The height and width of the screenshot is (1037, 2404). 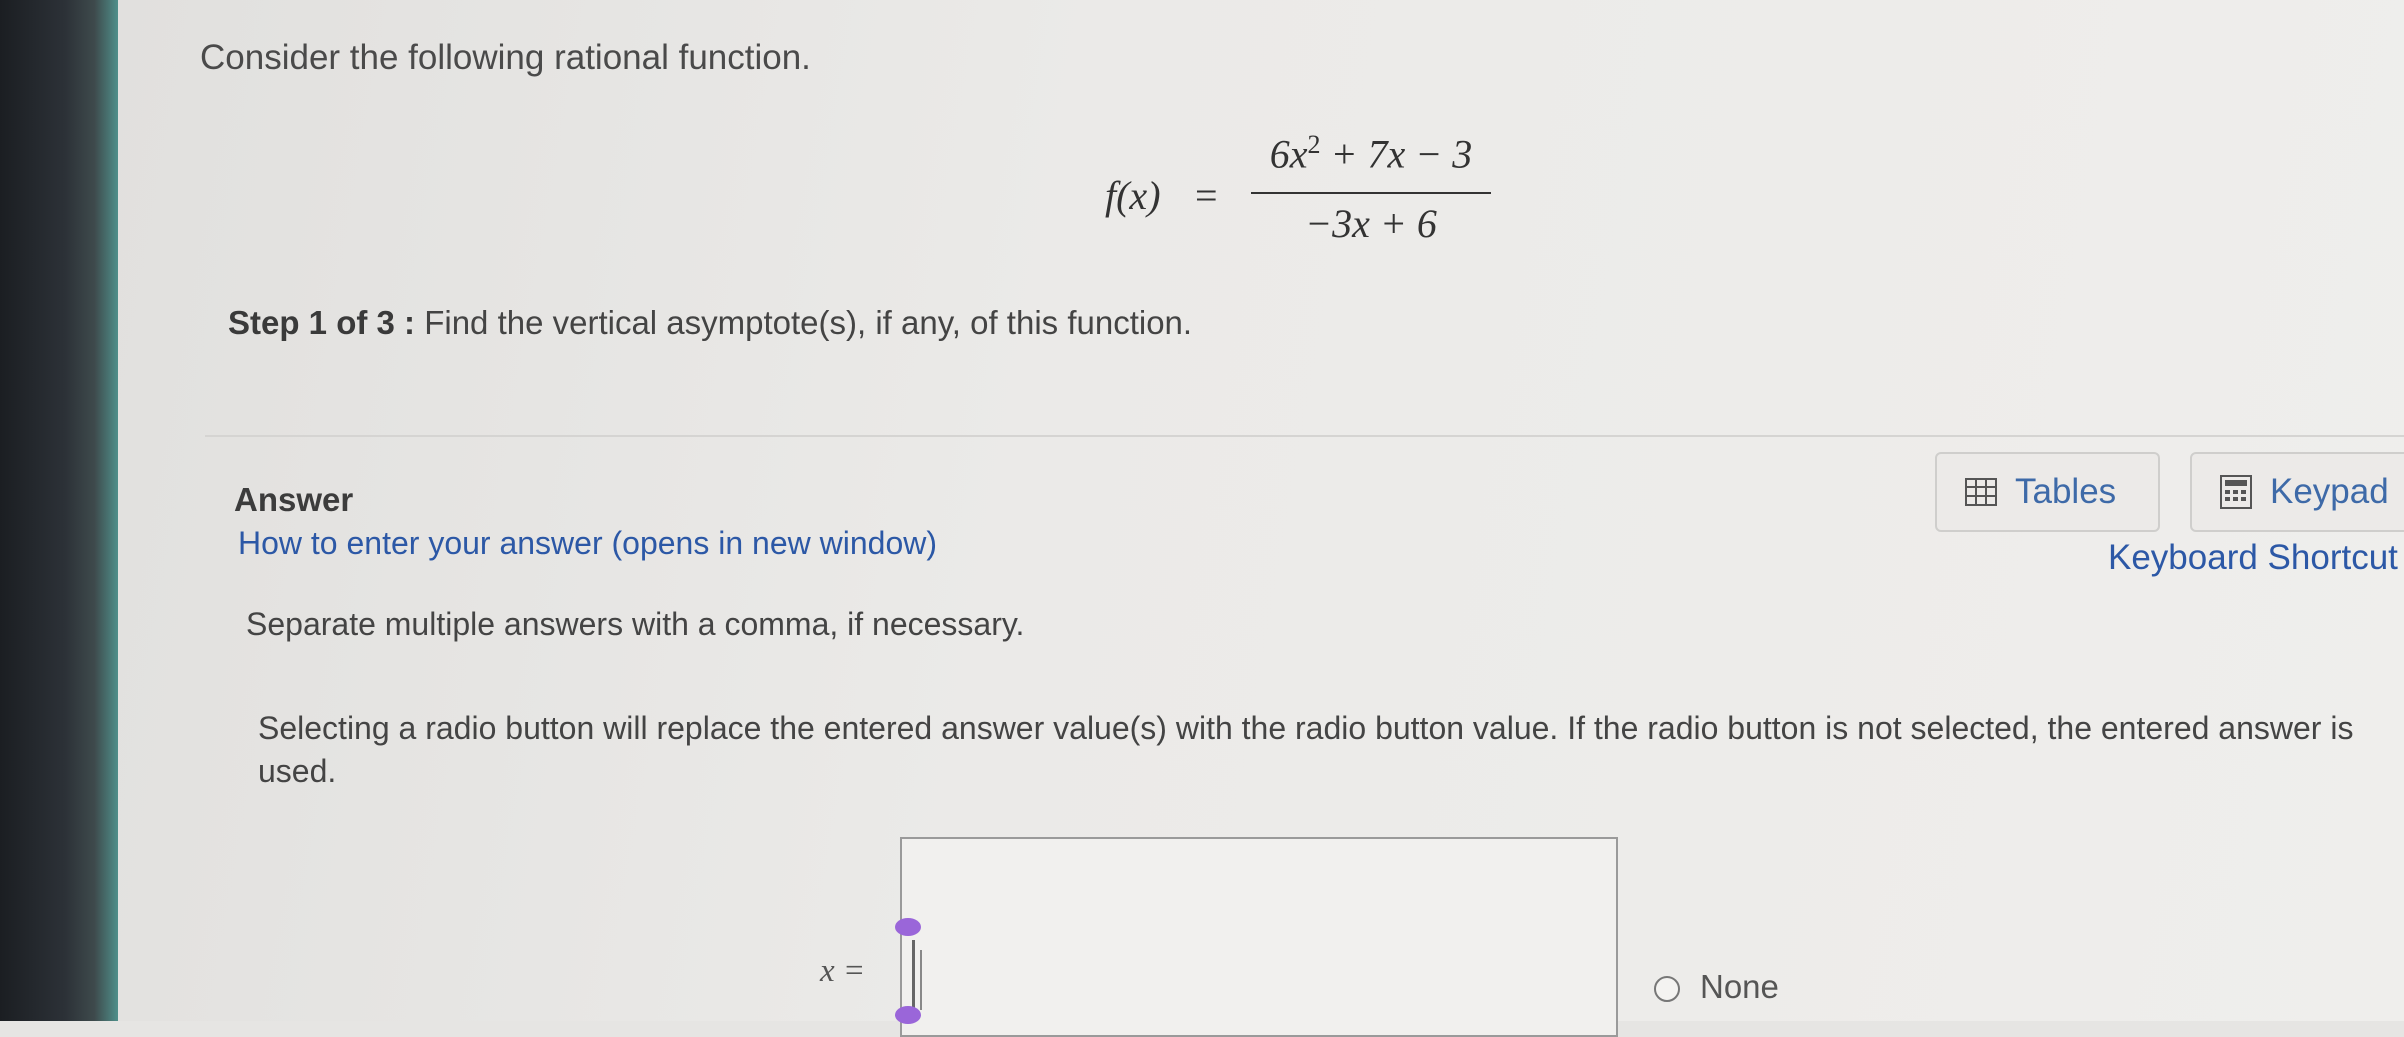 What do you see at coordinates (322, 322) in the screenshot?
I see `step-label: Step 1 of 3 :` at bounding box center [322, 322].